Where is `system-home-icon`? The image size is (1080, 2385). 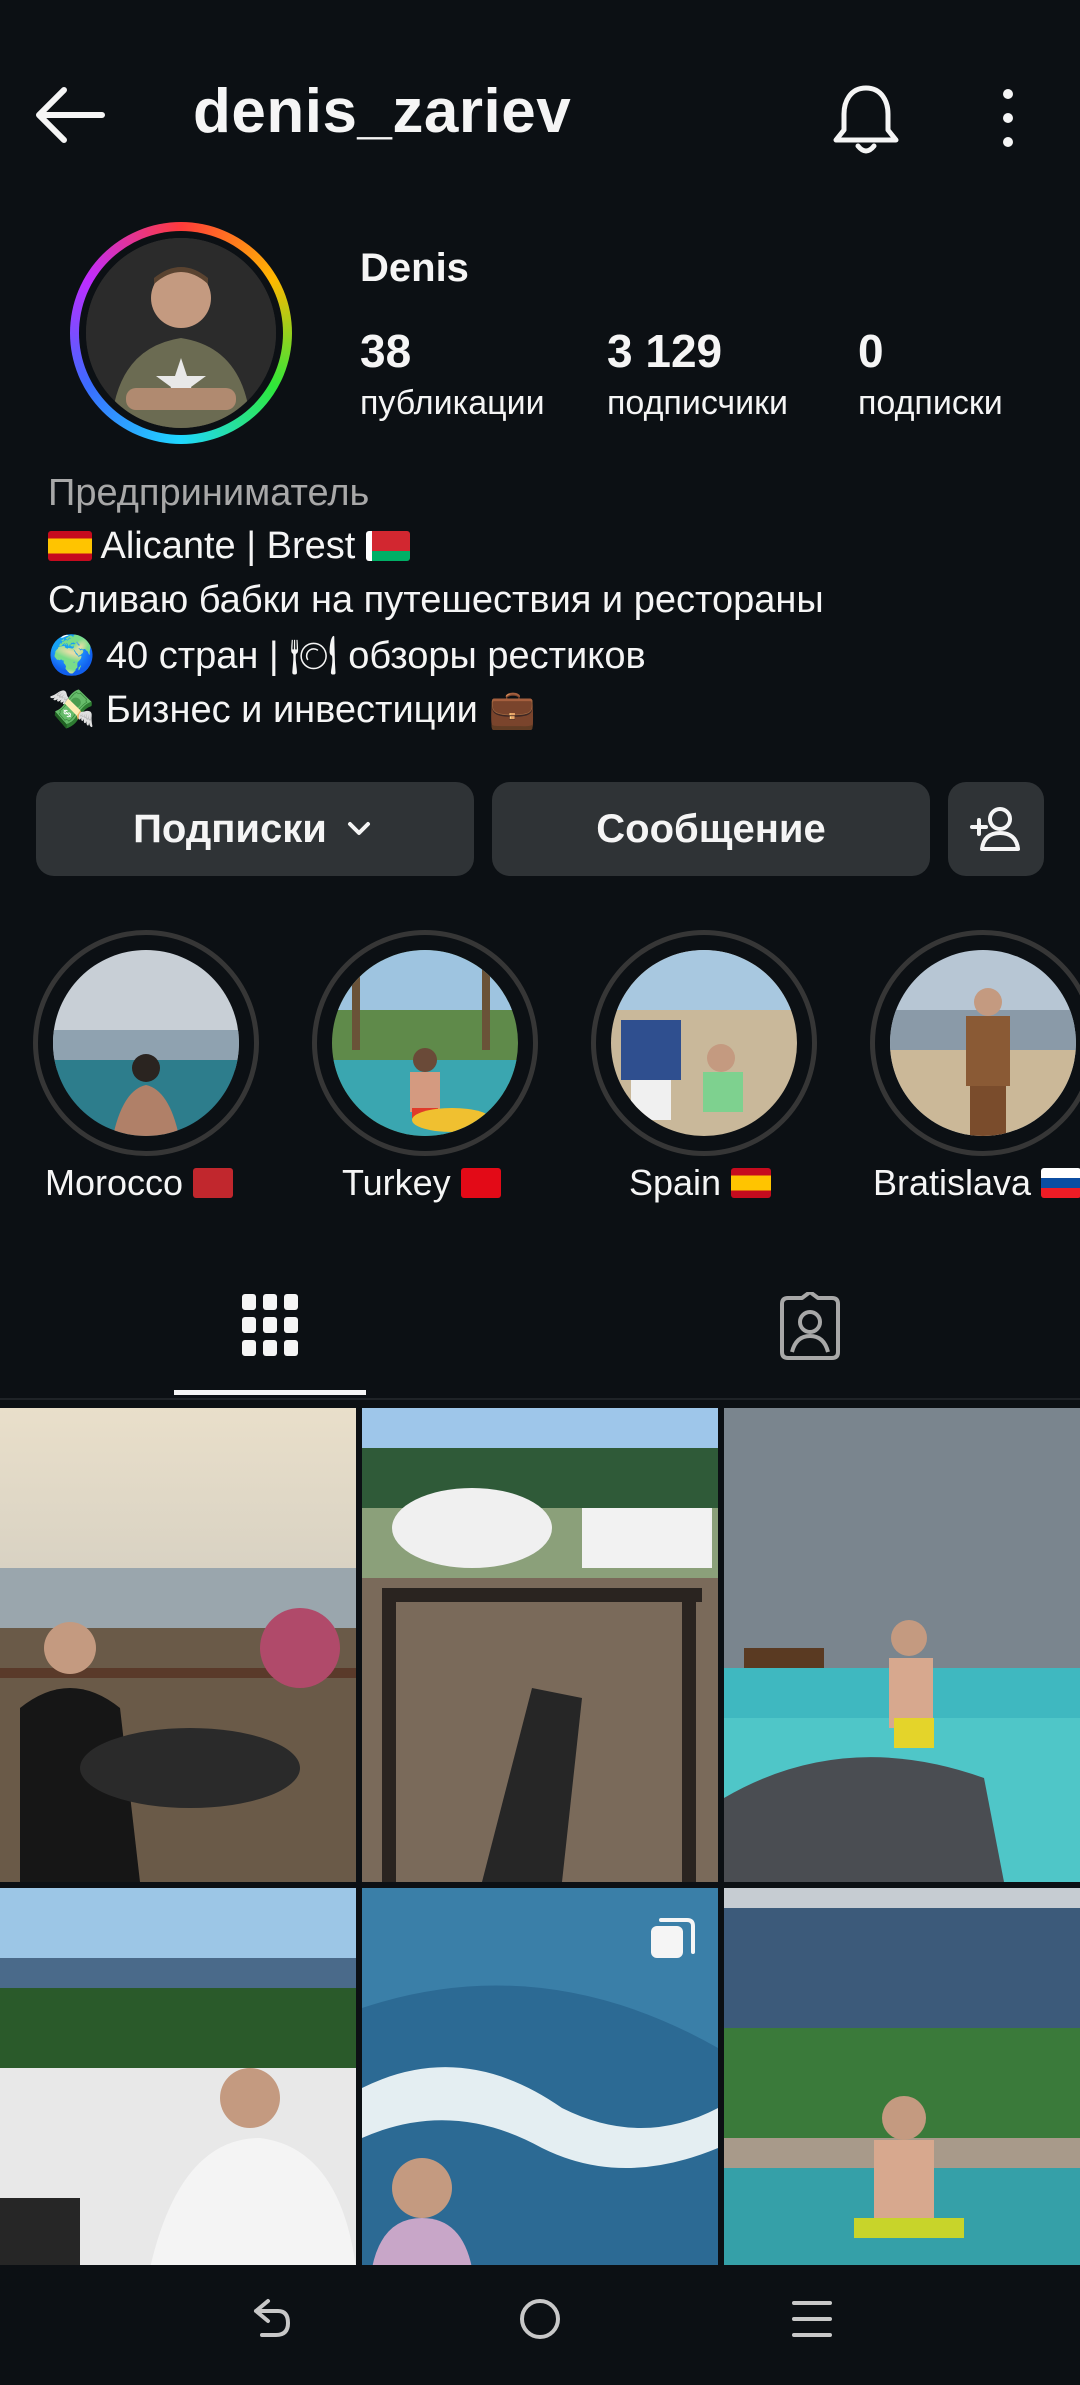 system-home-icon is located at coordinates (540, 2319).